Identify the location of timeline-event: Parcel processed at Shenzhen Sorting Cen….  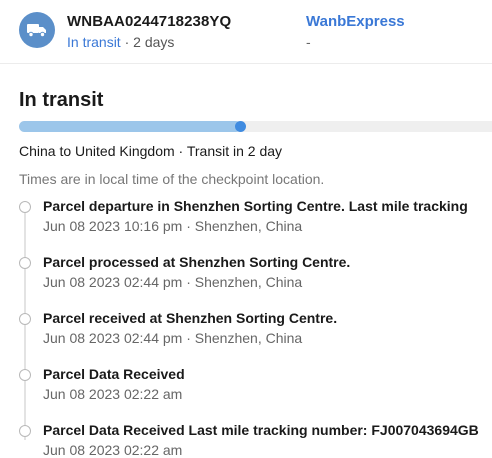
(246, 274).